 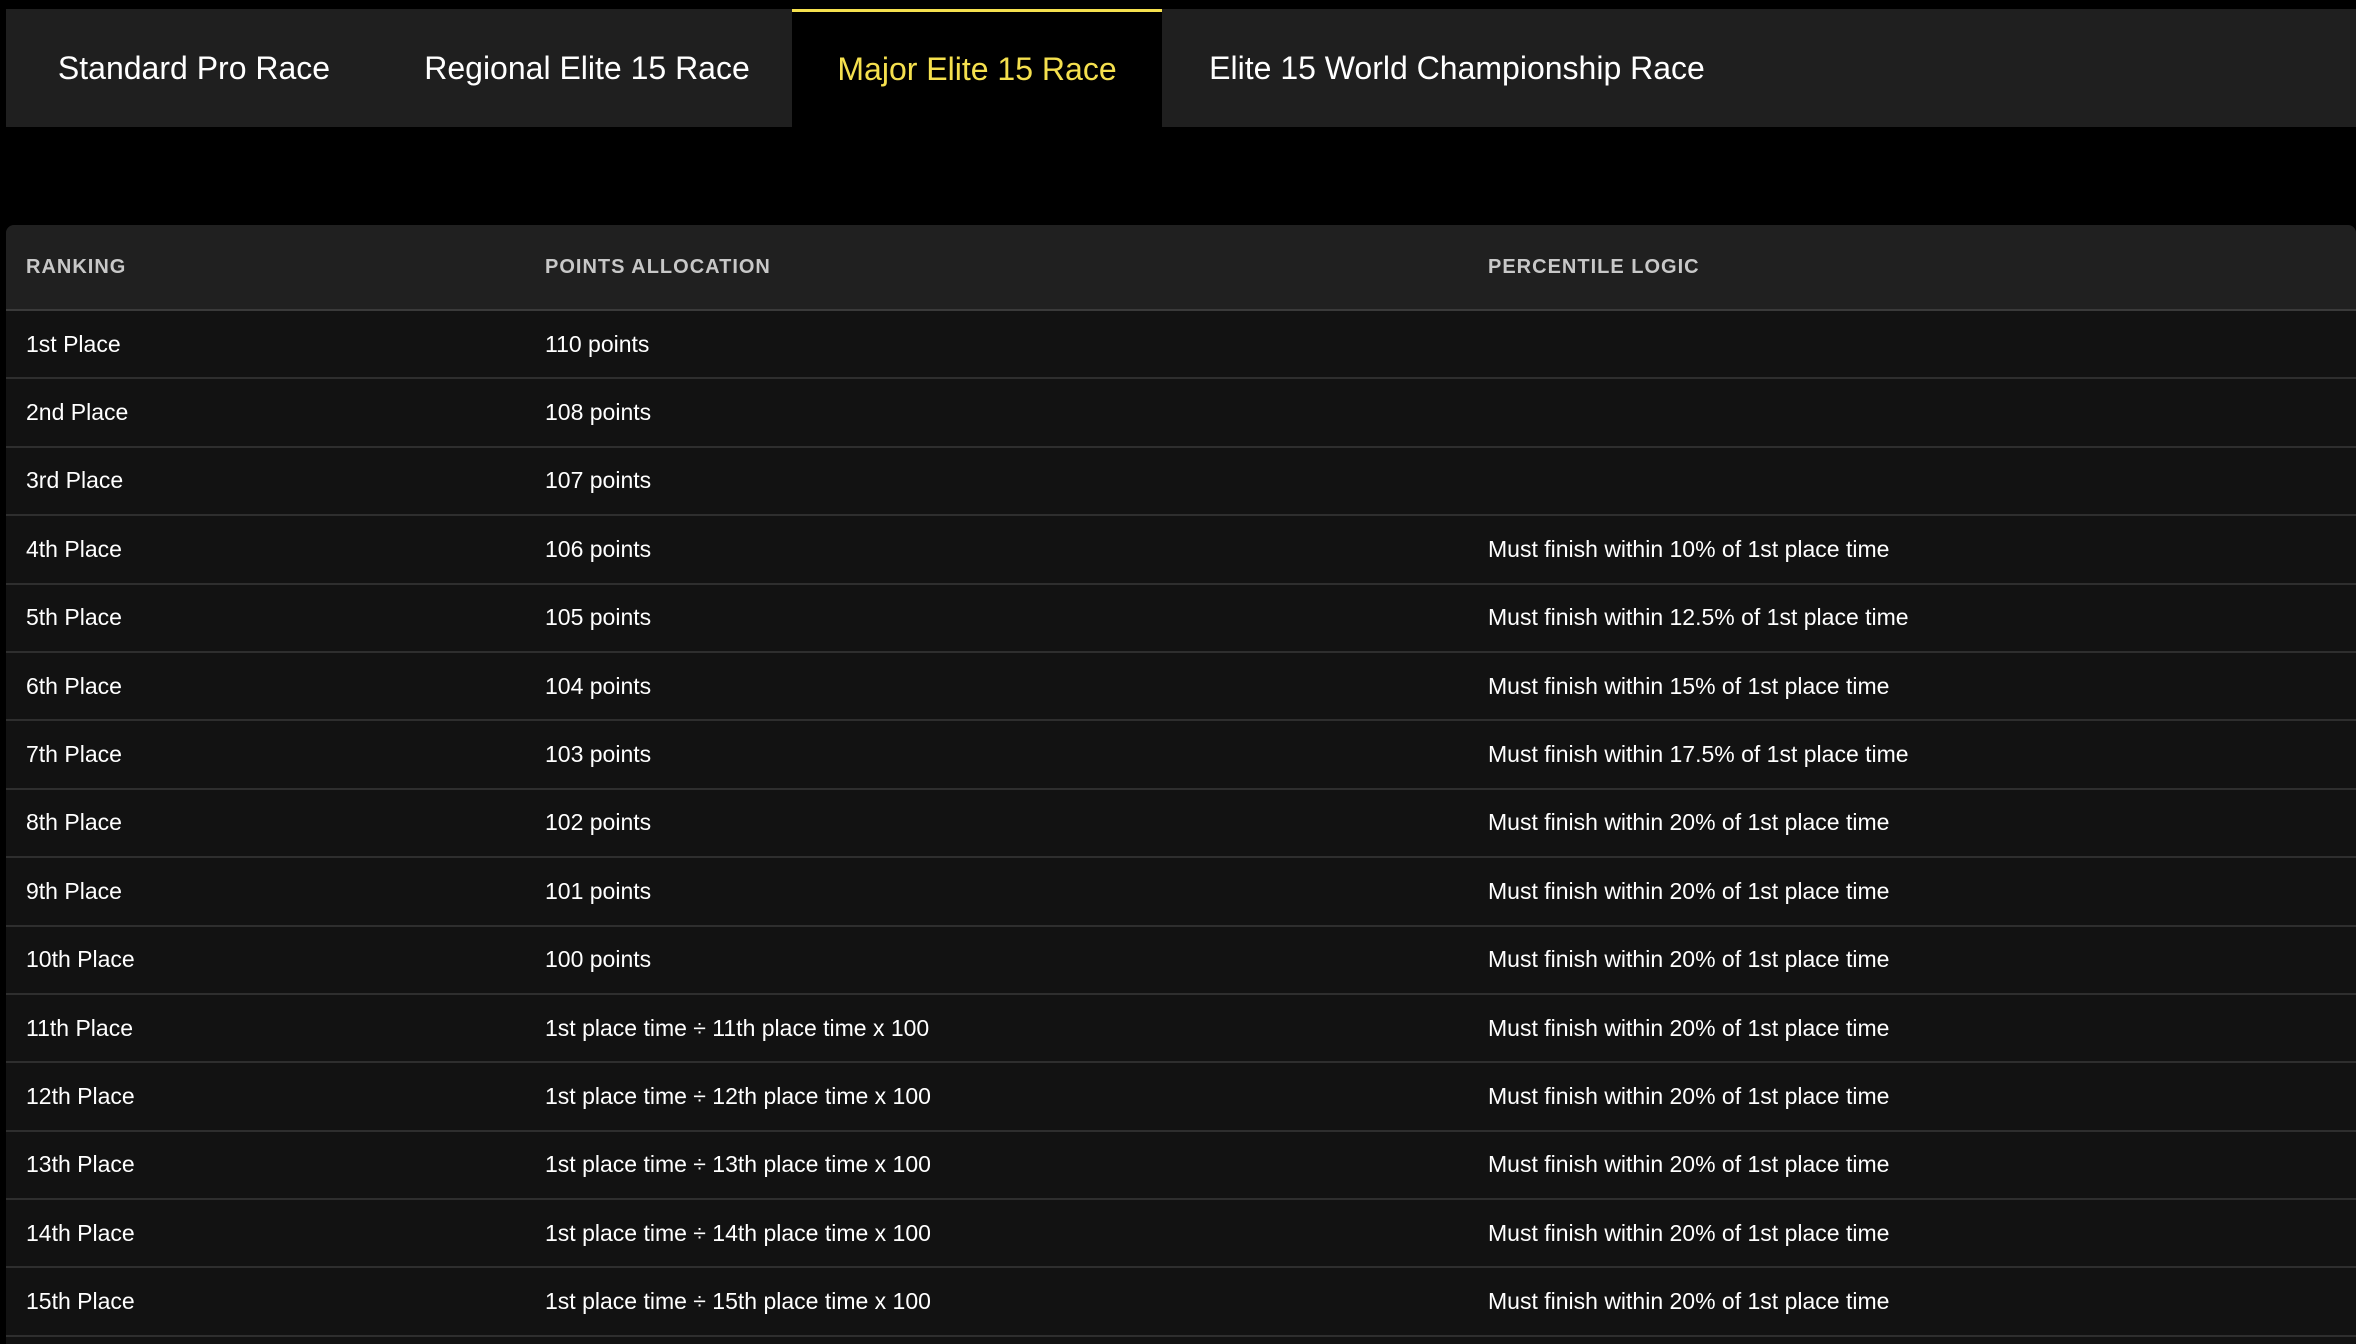 I want to click on points-cell: 101 points, so click(x=598, y=890).